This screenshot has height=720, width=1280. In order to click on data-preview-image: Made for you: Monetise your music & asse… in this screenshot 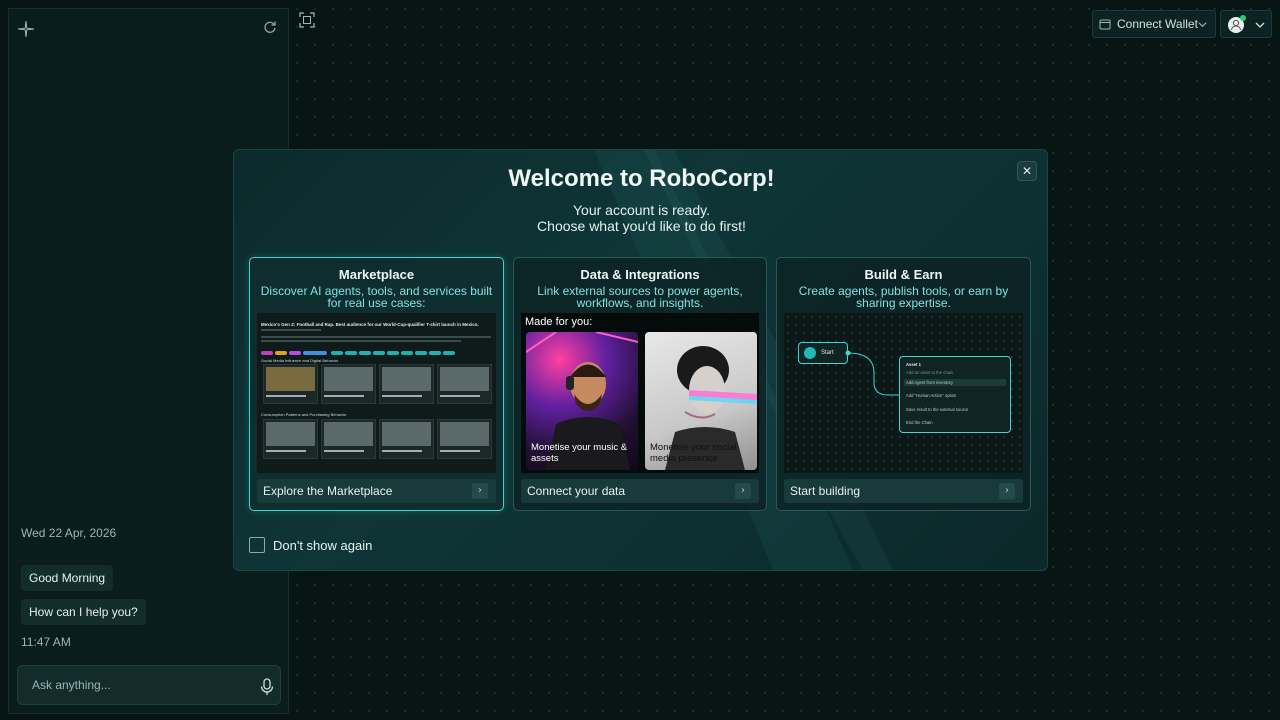, I will do `click(640, 393)`.